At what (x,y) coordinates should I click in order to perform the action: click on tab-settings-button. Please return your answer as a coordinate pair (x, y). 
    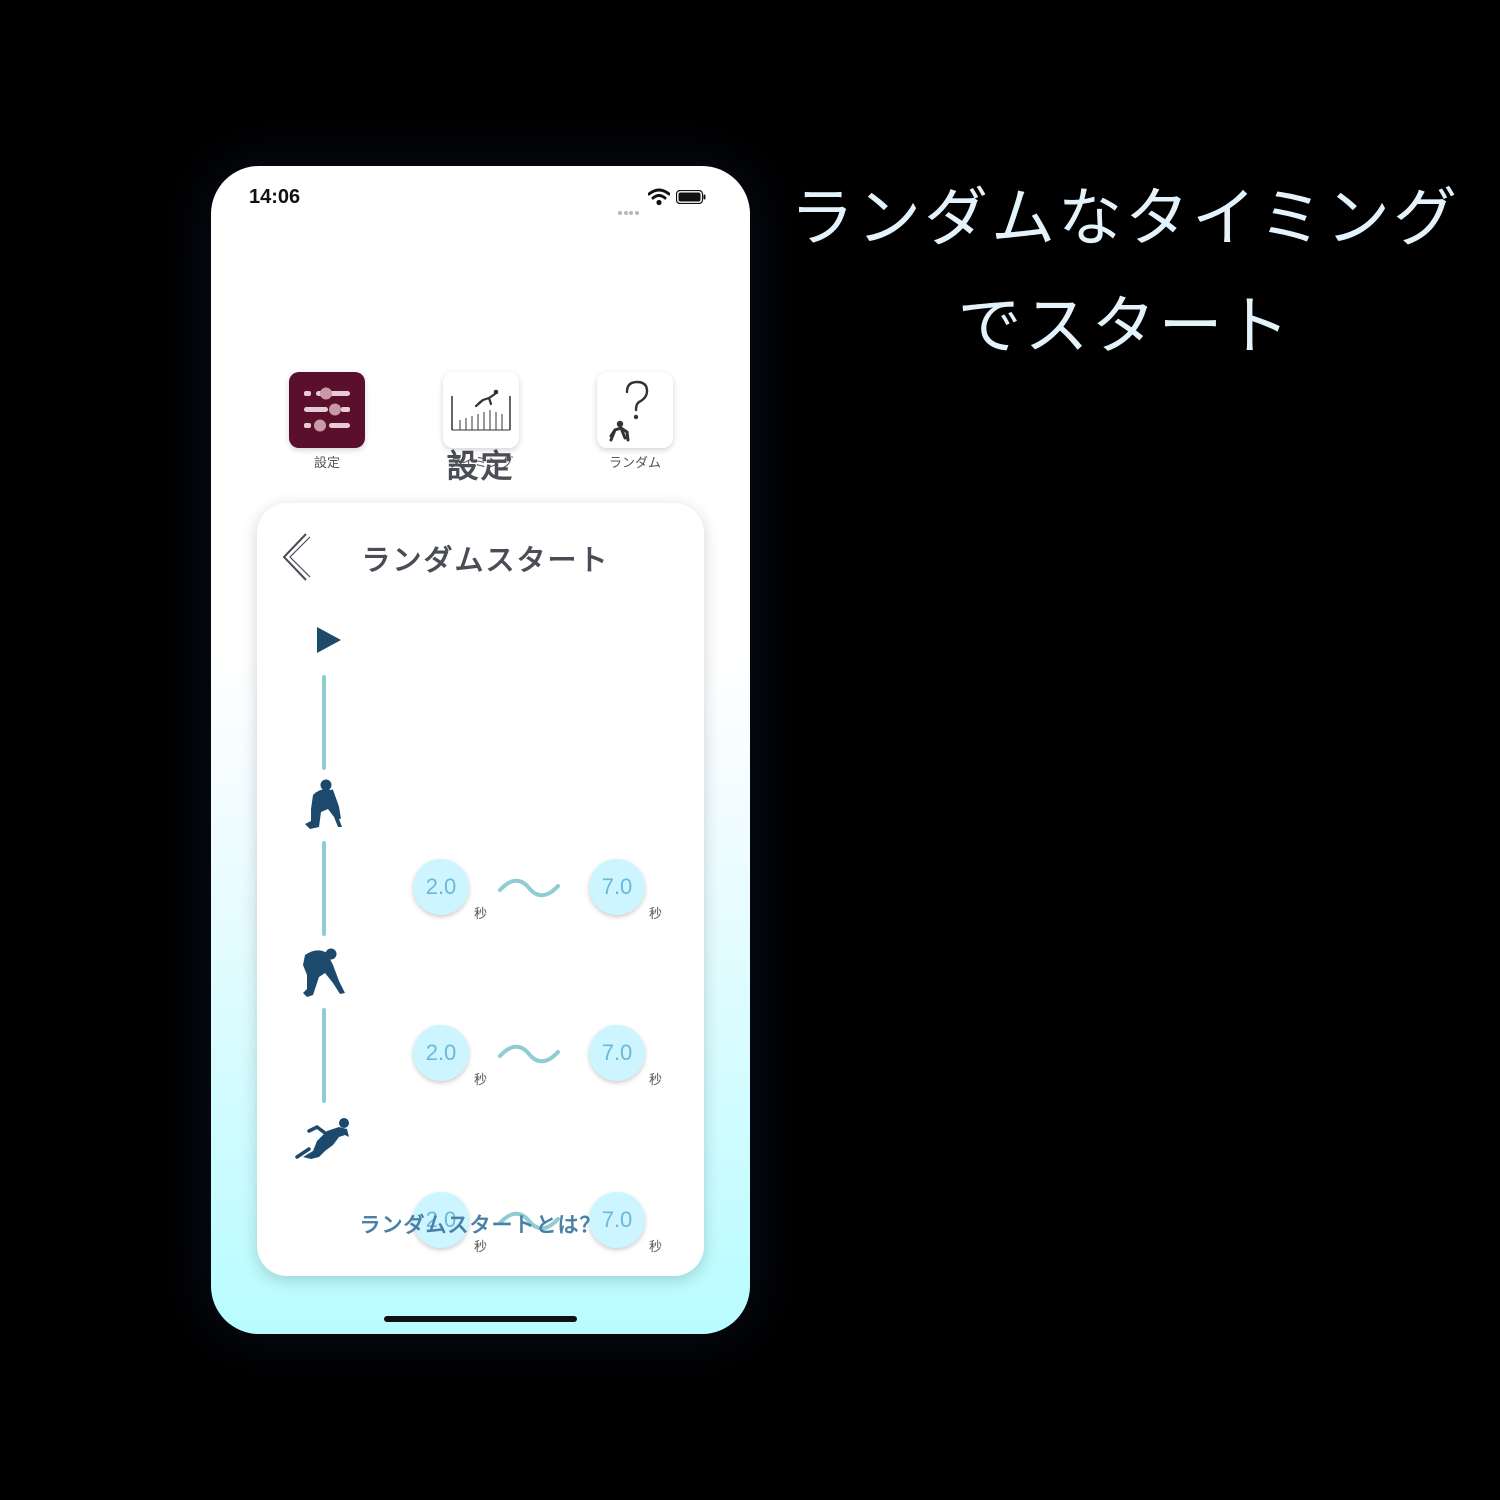
    Looking at the image, I should click on (327, 410).